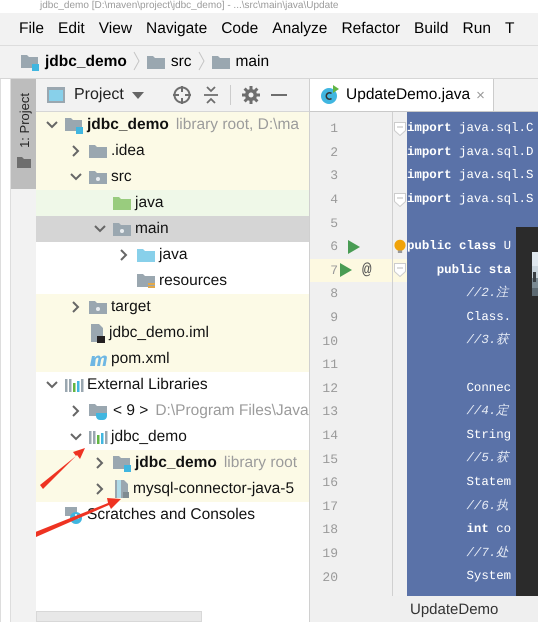  Describe the element at coordinates (488, 481) in the screenshot. I see `code-line: Statem` at that location.